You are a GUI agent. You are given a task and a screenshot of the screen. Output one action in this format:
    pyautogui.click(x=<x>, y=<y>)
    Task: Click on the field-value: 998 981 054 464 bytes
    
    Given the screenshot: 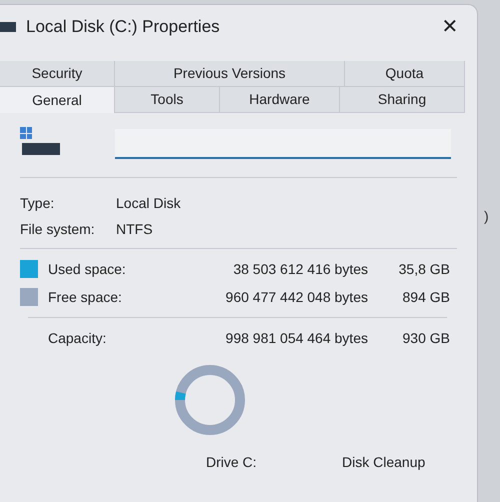 What is the action you would take?
    pyautogui.click(x=296, y=338)
    